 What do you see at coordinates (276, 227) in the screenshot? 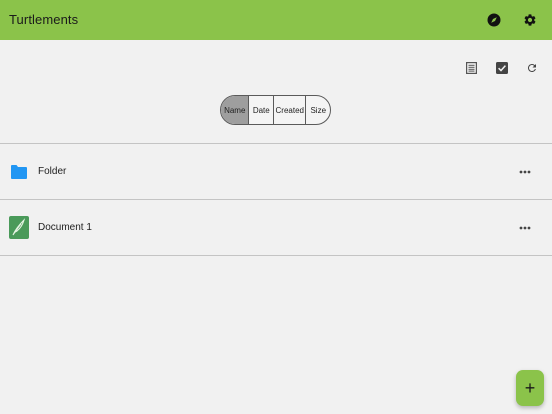
I see `list-item-document-1: Document 1` at bounding box center [276, 227].